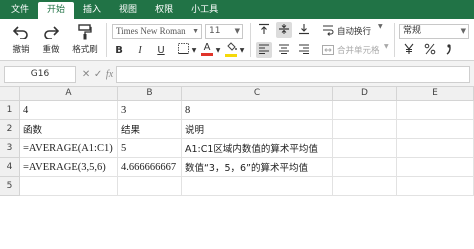  What do you see at coordinates (435, 110) in the screenshot?
I see `cell-e1` at bounding box center [435, 110].